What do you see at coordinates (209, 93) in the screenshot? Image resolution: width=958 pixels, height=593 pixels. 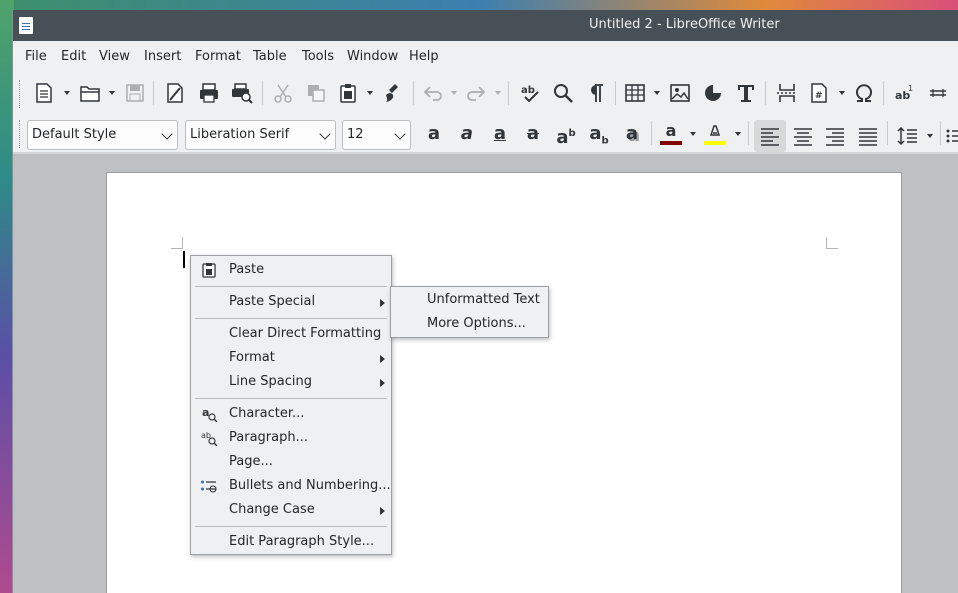 I see `print-icon` at bounding box center [209, 93].